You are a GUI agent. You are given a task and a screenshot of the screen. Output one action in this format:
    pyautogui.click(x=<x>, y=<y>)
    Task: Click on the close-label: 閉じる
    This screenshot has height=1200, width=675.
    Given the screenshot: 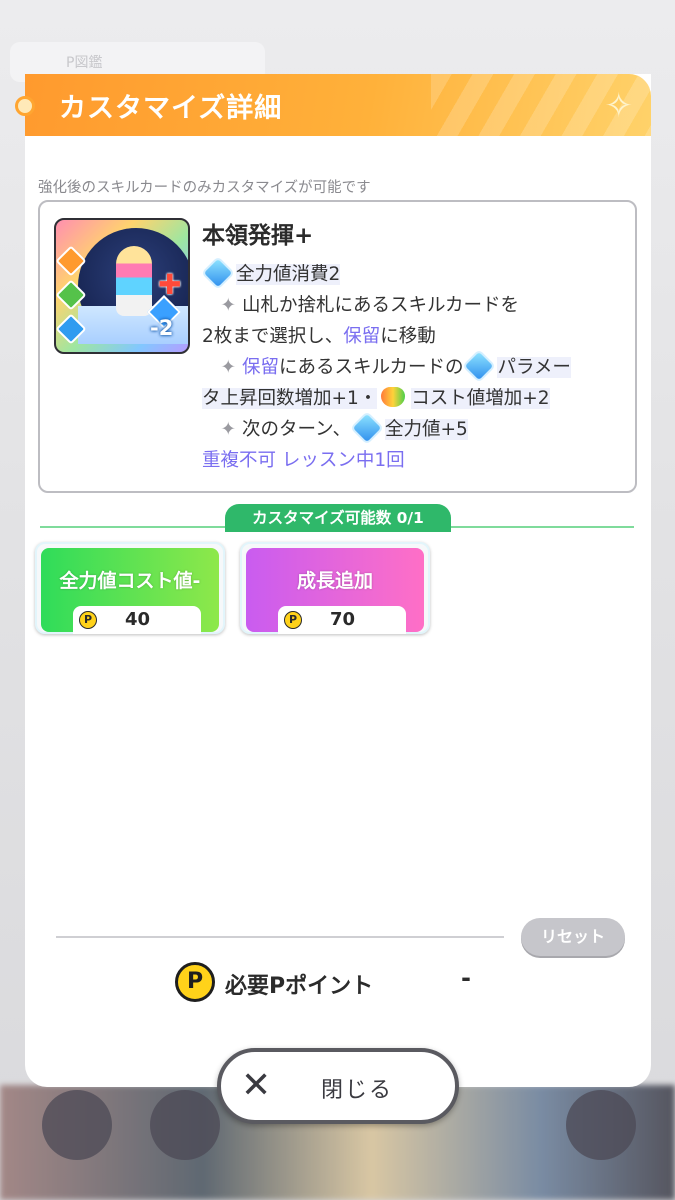 What is the action you would take?
    pyautogui.click(x=357, y=1090)
    